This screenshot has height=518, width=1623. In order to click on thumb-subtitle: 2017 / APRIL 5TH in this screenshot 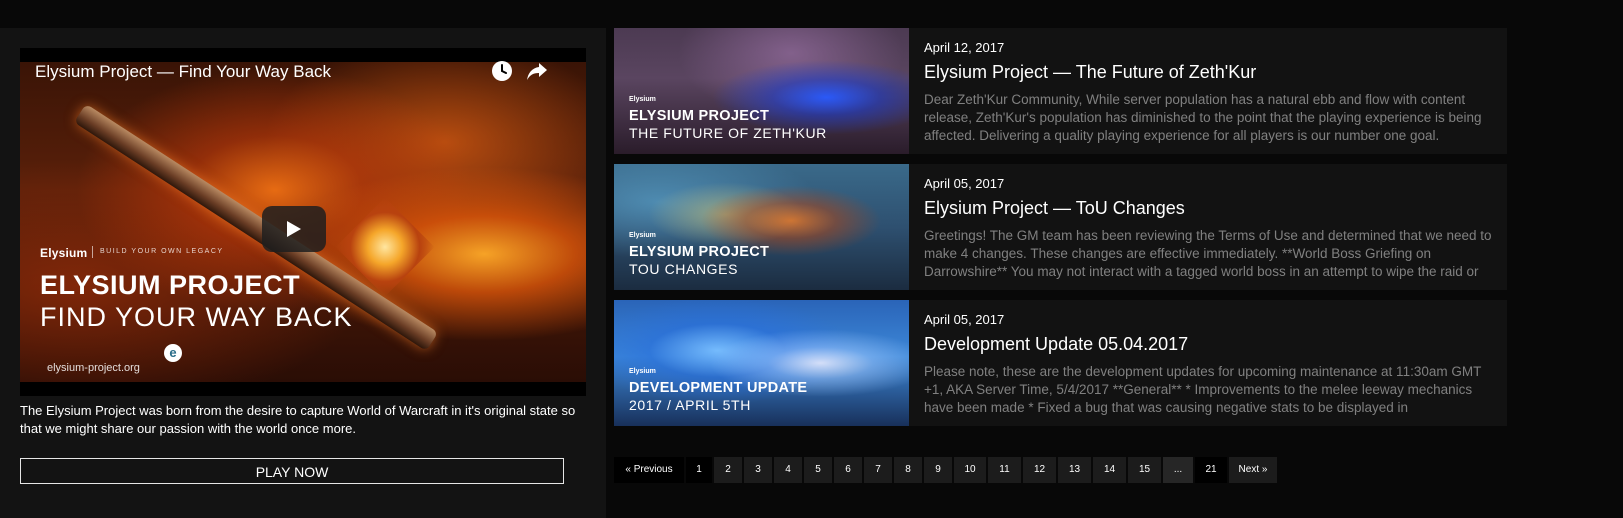, I will do `click(690, 405)`.